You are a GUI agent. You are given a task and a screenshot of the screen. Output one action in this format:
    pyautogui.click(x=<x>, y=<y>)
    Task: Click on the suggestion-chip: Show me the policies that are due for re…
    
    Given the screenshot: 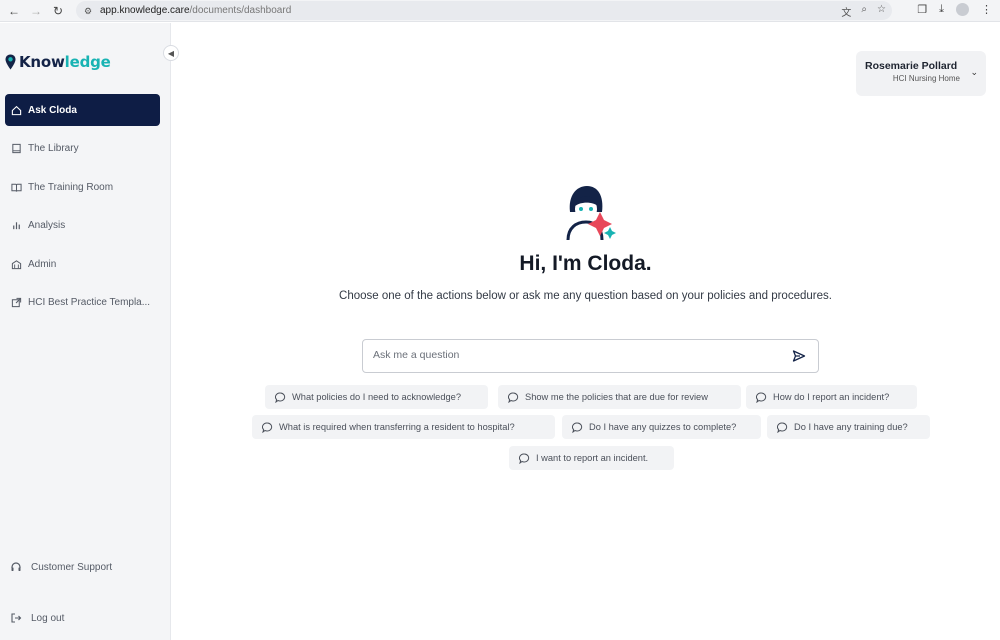 What is the action you would take?
    pyautogui.click(x=619, y=397)
    